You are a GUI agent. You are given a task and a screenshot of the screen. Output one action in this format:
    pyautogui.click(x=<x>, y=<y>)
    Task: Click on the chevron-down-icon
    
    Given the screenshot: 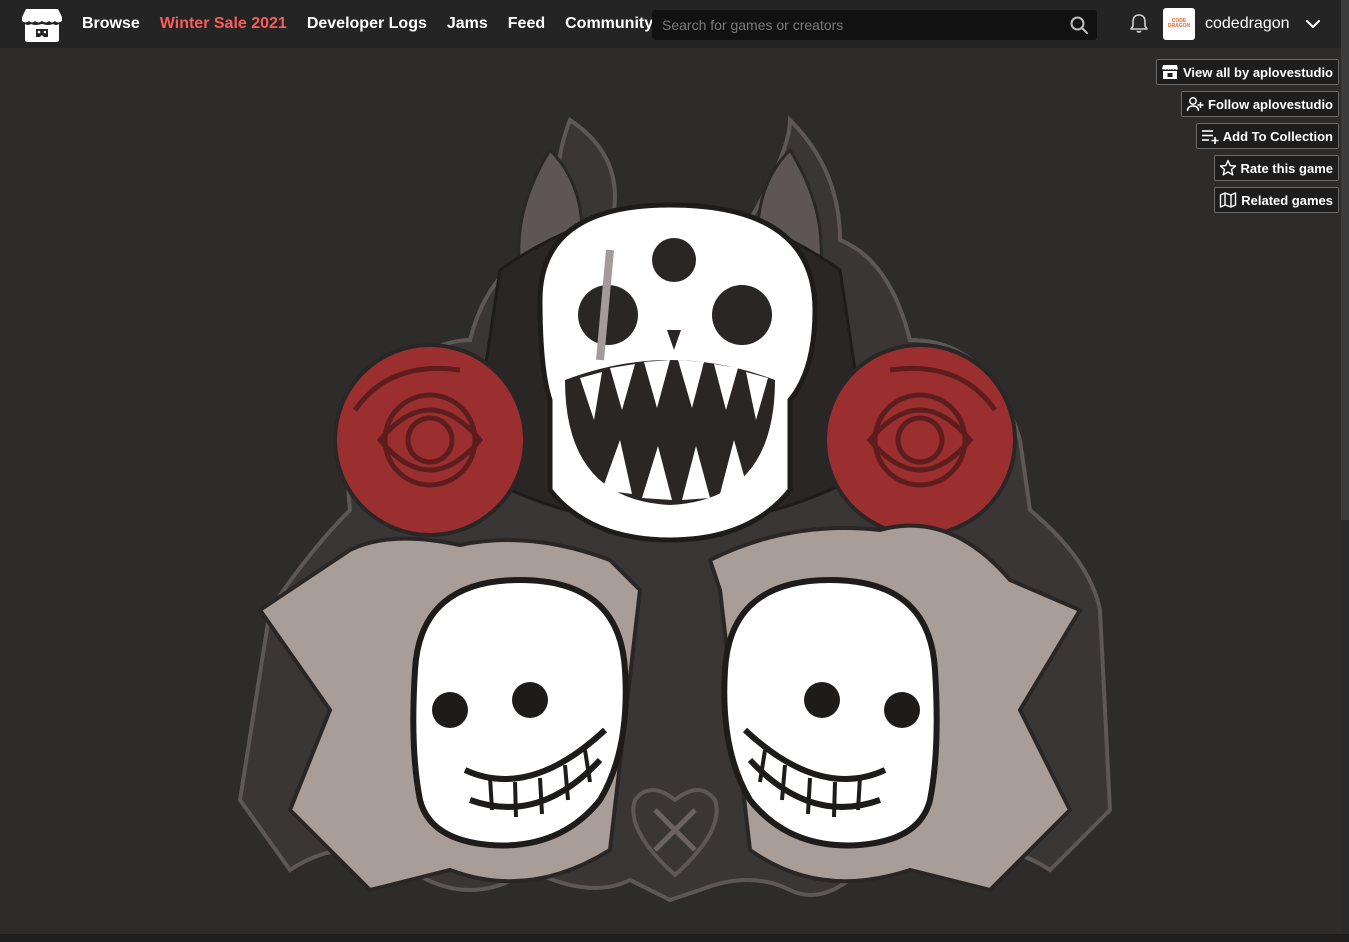 What is the action you would take?
    pyautogui.click(x=1313, y=24)
    